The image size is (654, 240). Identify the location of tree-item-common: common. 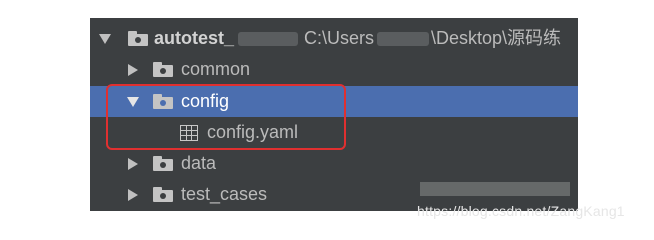
(334, 69).